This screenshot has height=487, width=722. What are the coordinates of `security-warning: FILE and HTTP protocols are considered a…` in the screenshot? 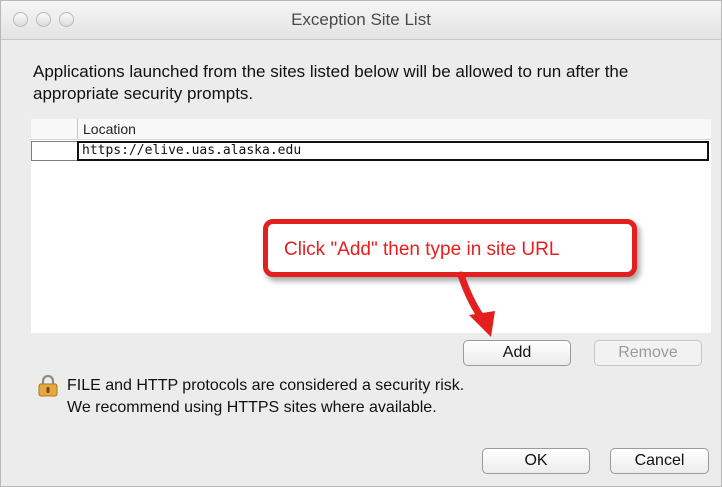 It's located at (265, 397).